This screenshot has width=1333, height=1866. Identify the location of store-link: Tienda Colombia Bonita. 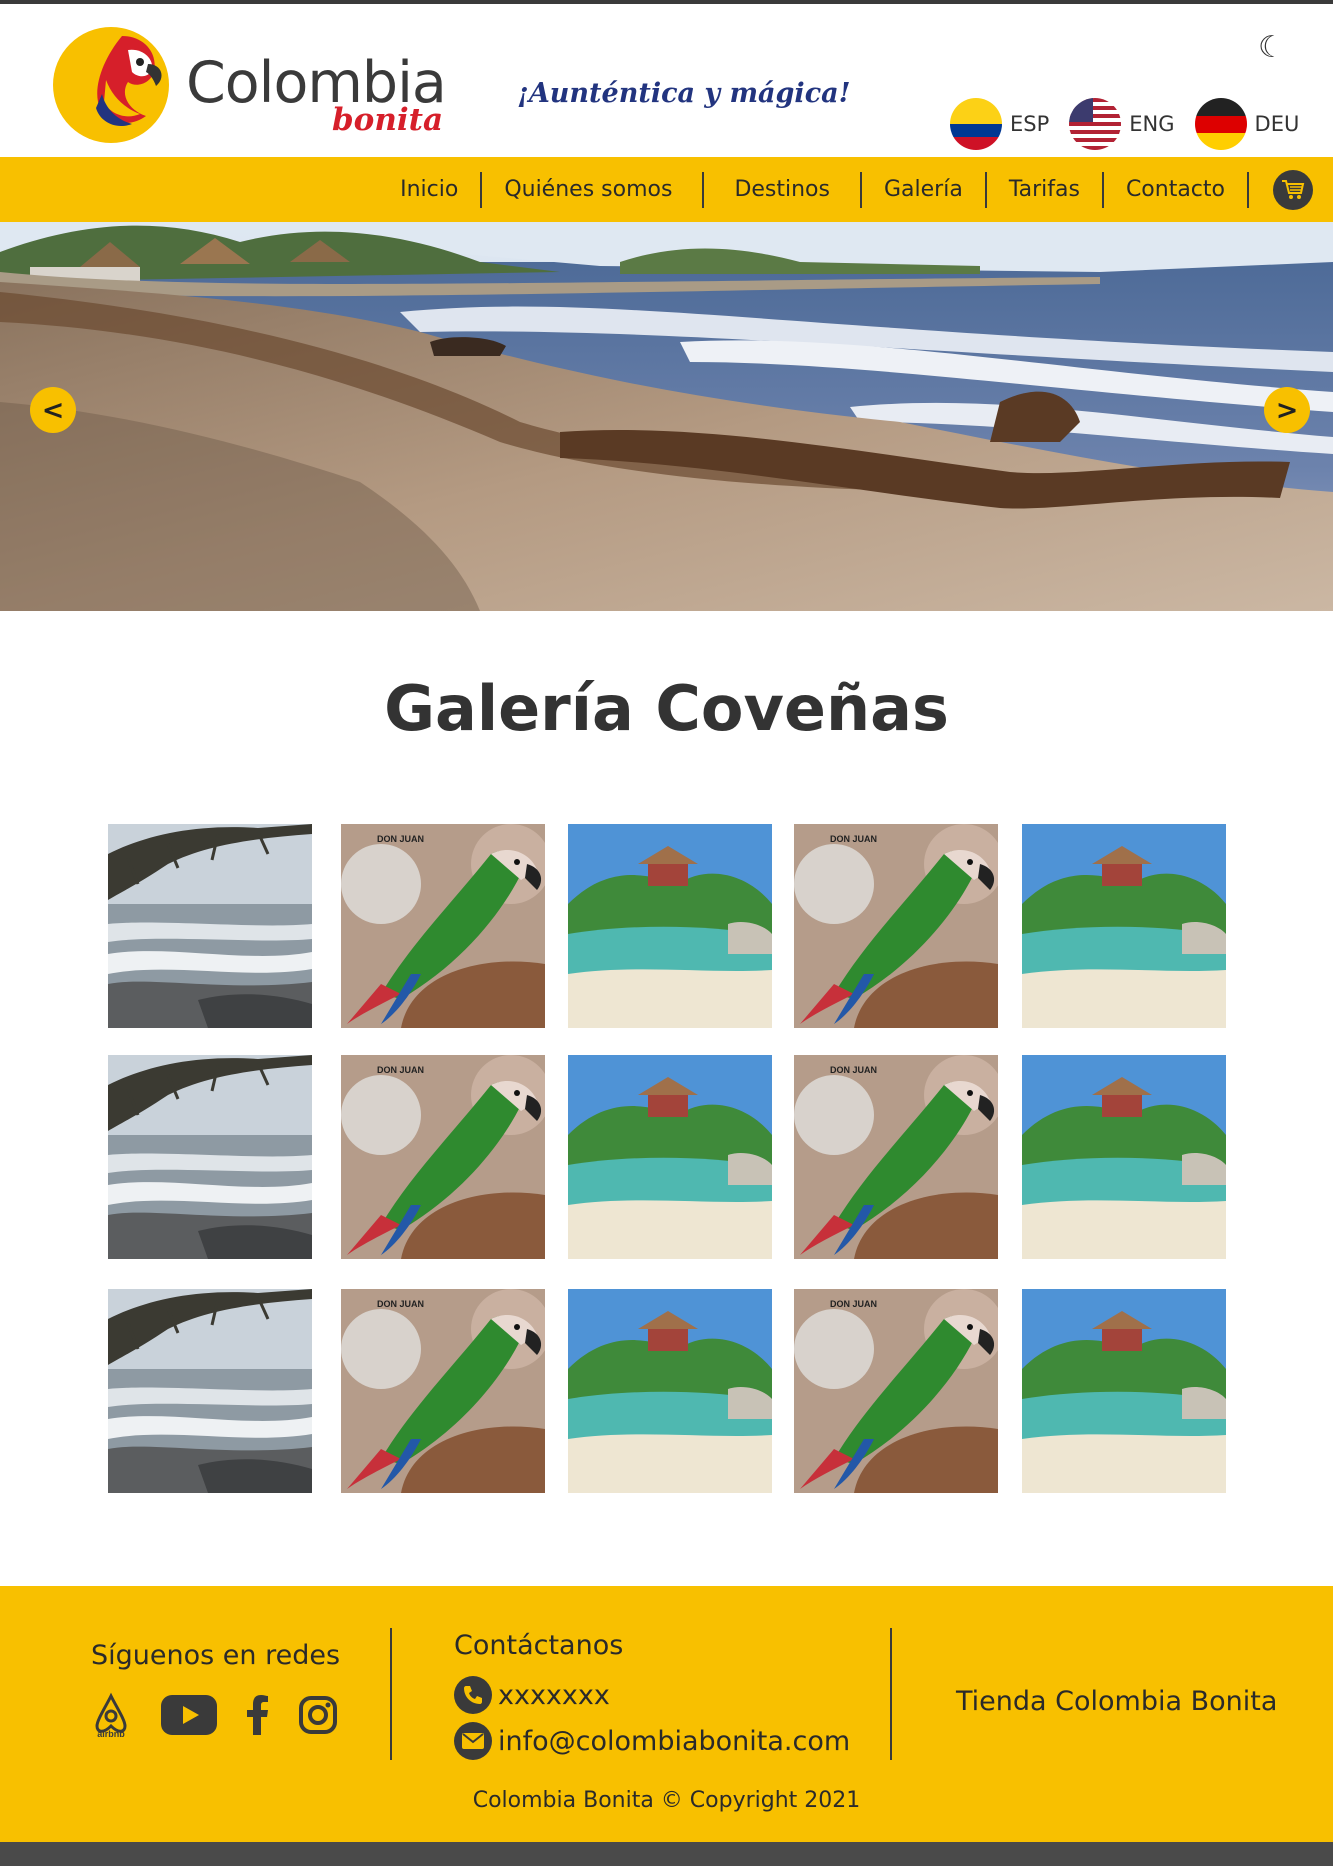
(1116, 1701).